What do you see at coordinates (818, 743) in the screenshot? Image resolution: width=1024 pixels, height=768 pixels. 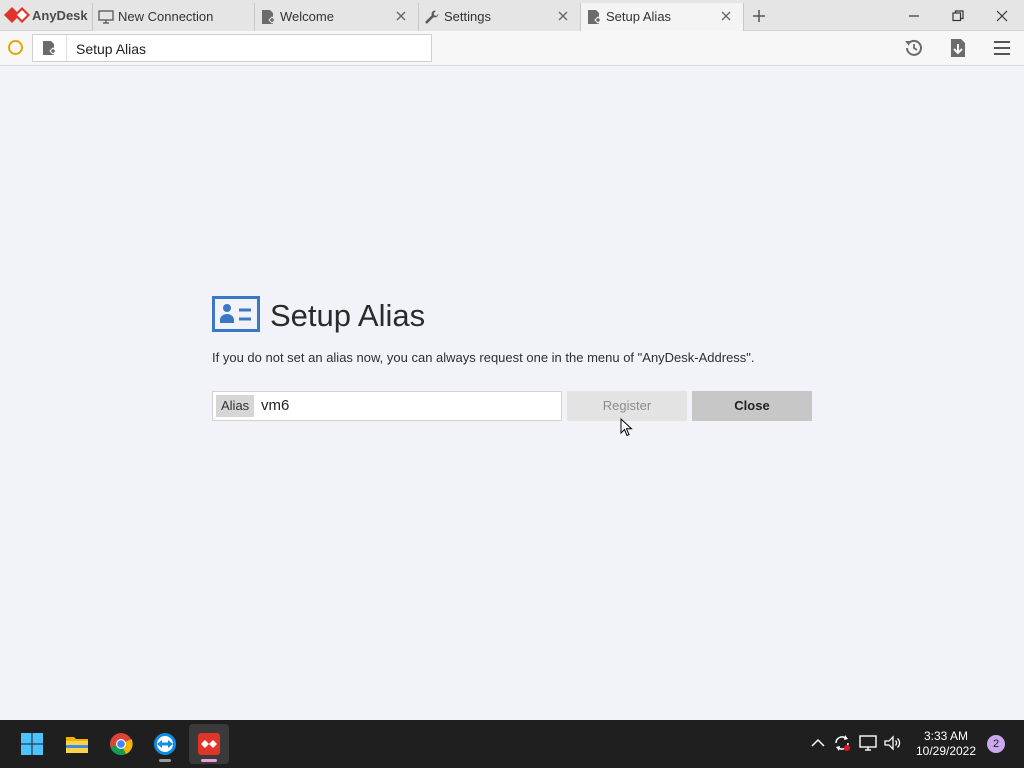 I see `chevron-up-icon` at bounding box center [818, 743].